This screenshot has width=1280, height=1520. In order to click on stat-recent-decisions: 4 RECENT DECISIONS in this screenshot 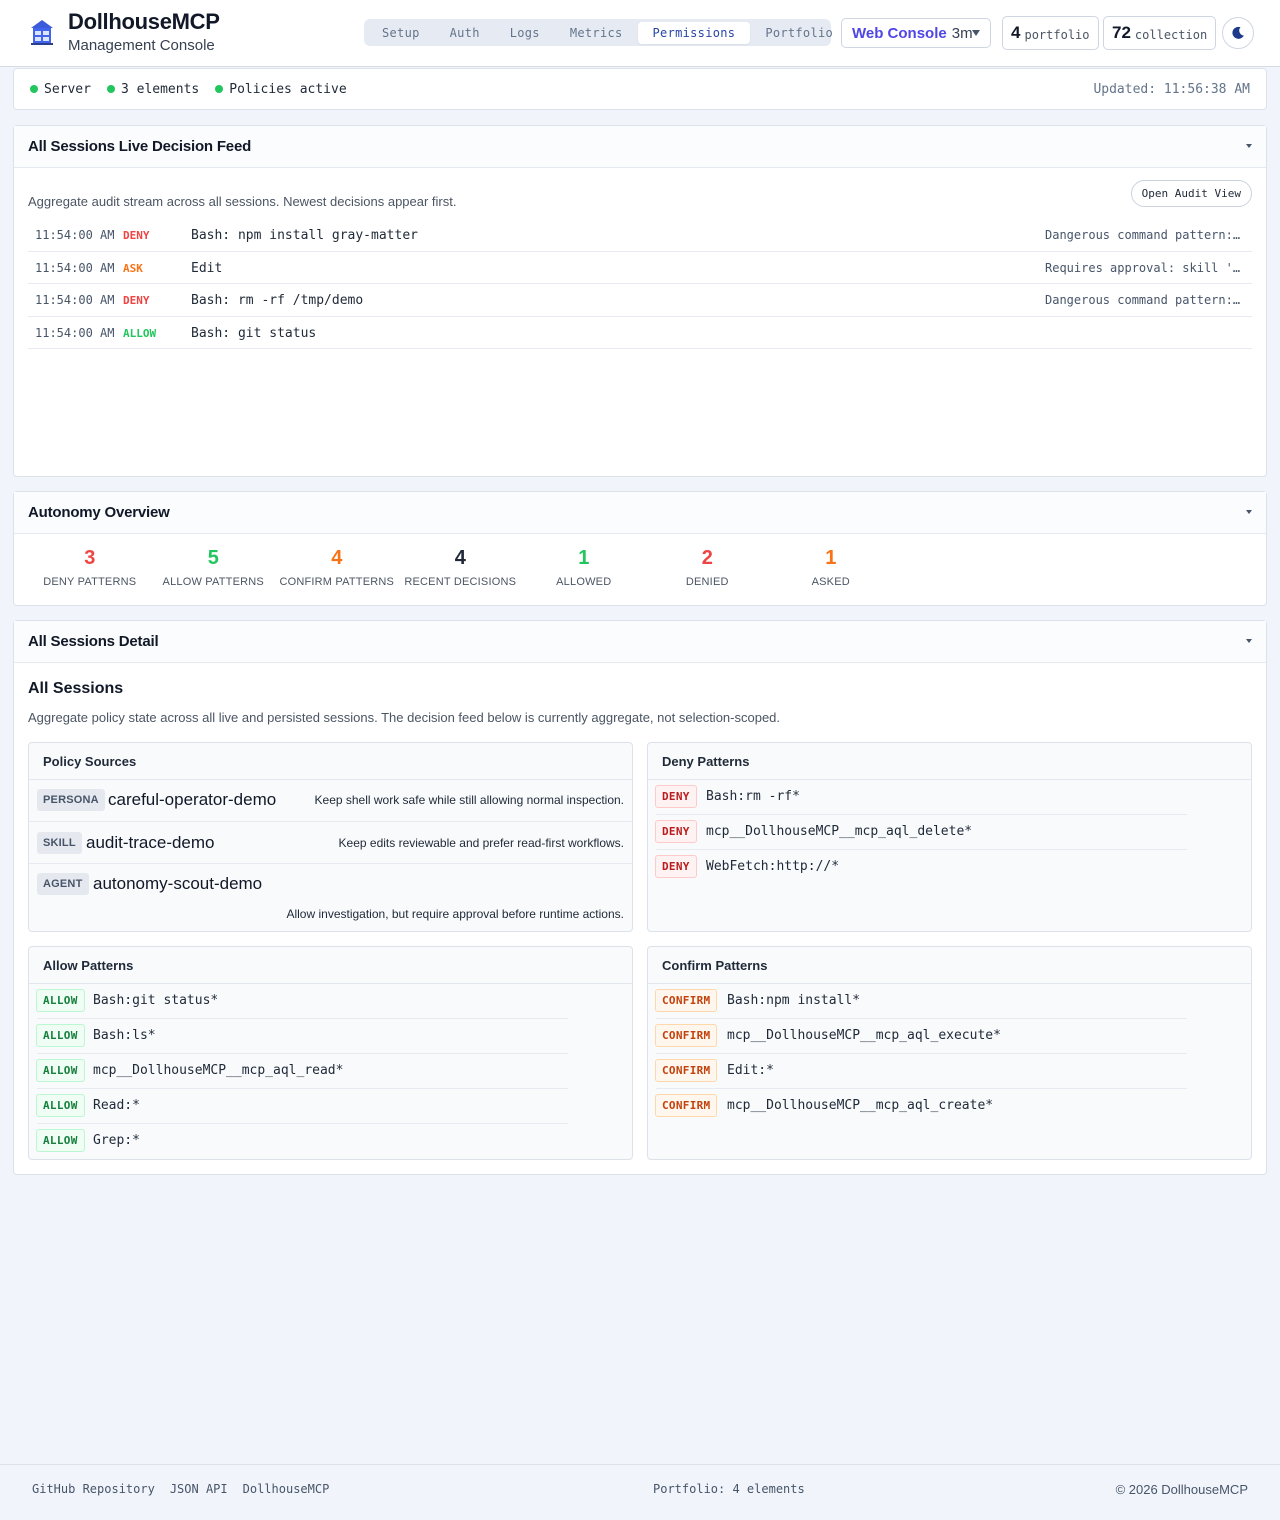, I will do `click(461, 567)`.